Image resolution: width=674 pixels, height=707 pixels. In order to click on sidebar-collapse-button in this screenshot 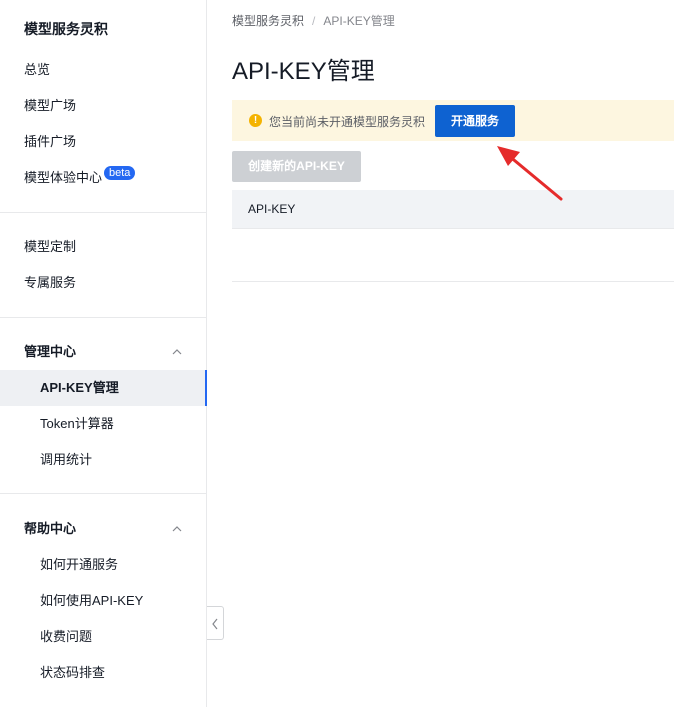, I will do `click(215, 623)`.